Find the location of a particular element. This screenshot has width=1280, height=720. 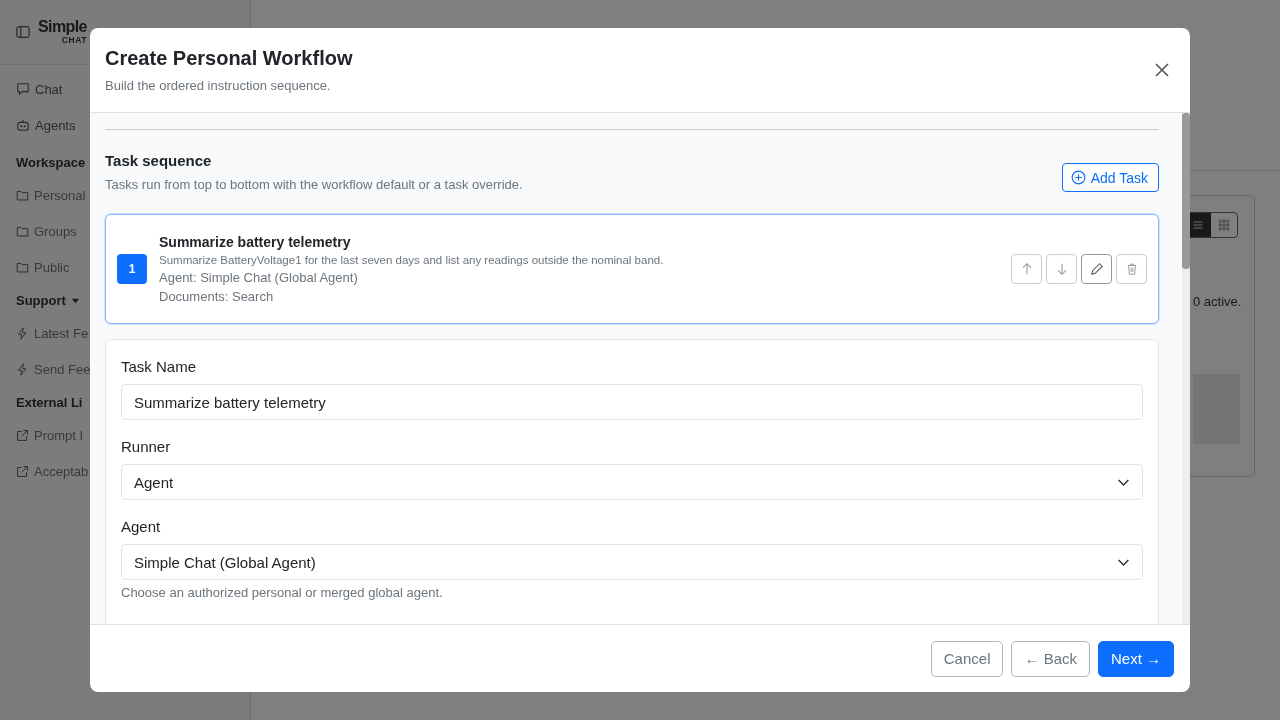

nav-link: Groups is located at coordinates (55, 231).